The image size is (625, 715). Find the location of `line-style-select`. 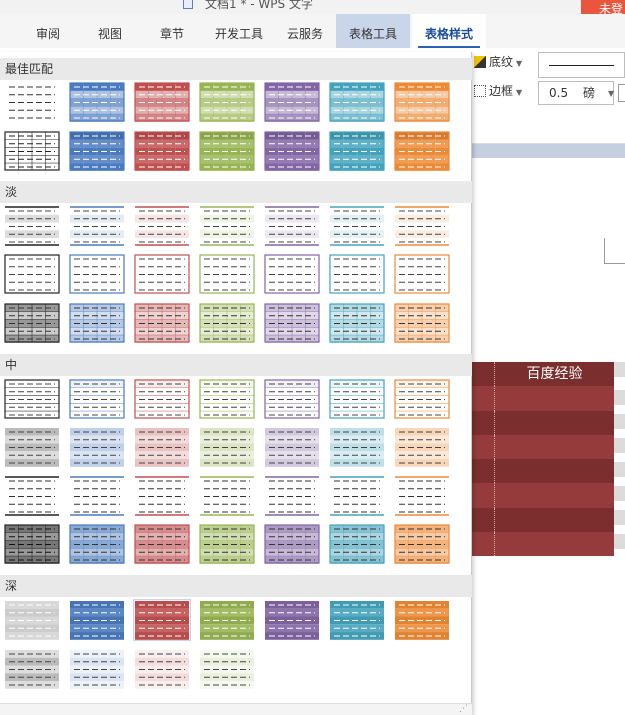

line-style-select is located at coordinates (581, 65).